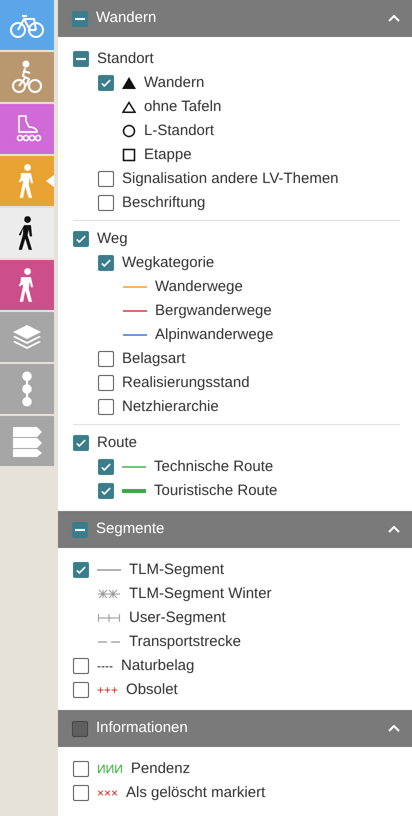 The image size is (412, 816). I want to click on layer-label: User-Segment, so click(177, 618).